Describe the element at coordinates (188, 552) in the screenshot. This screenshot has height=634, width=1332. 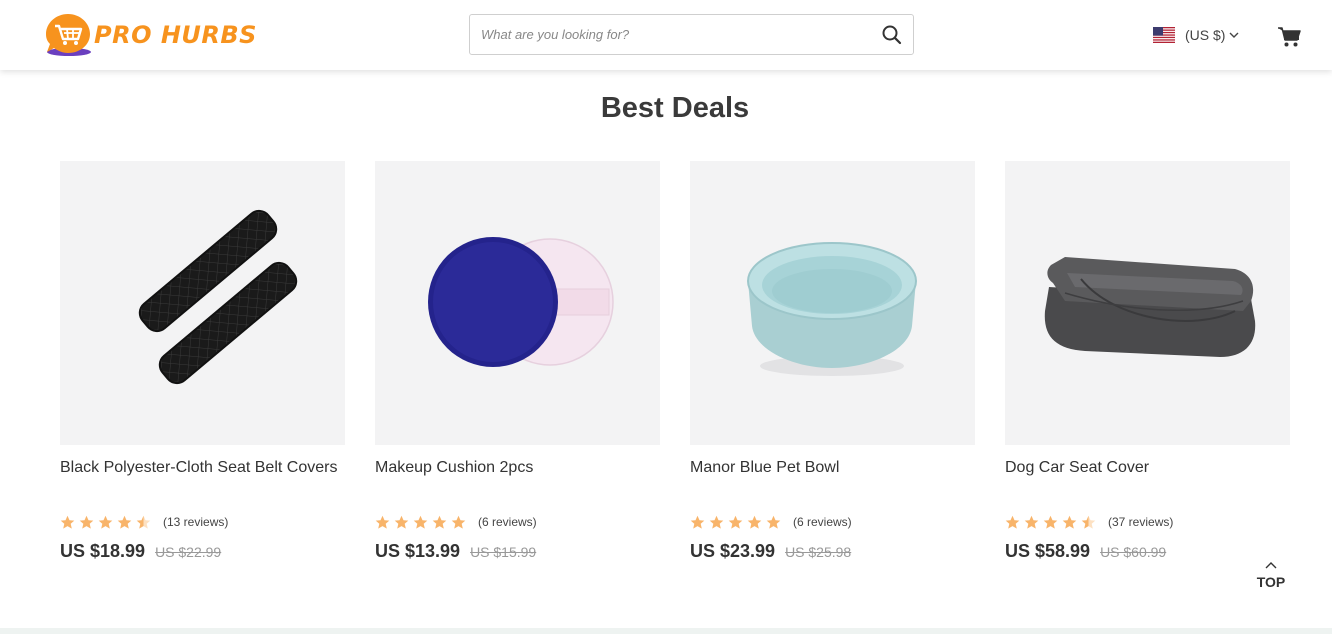
I see `original-price: US $22.99` at that location.